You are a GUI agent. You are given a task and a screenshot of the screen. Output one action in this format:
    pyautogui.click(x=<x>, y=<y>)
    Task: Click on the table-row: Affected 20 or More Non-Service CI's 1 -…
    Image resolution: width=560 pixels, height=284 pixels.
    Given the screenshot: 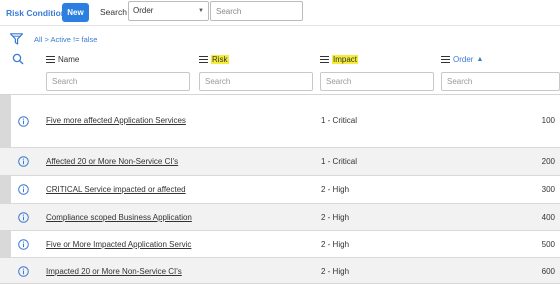 What is the action you would take?
    pyautogui.click(x=280, y=162)
    